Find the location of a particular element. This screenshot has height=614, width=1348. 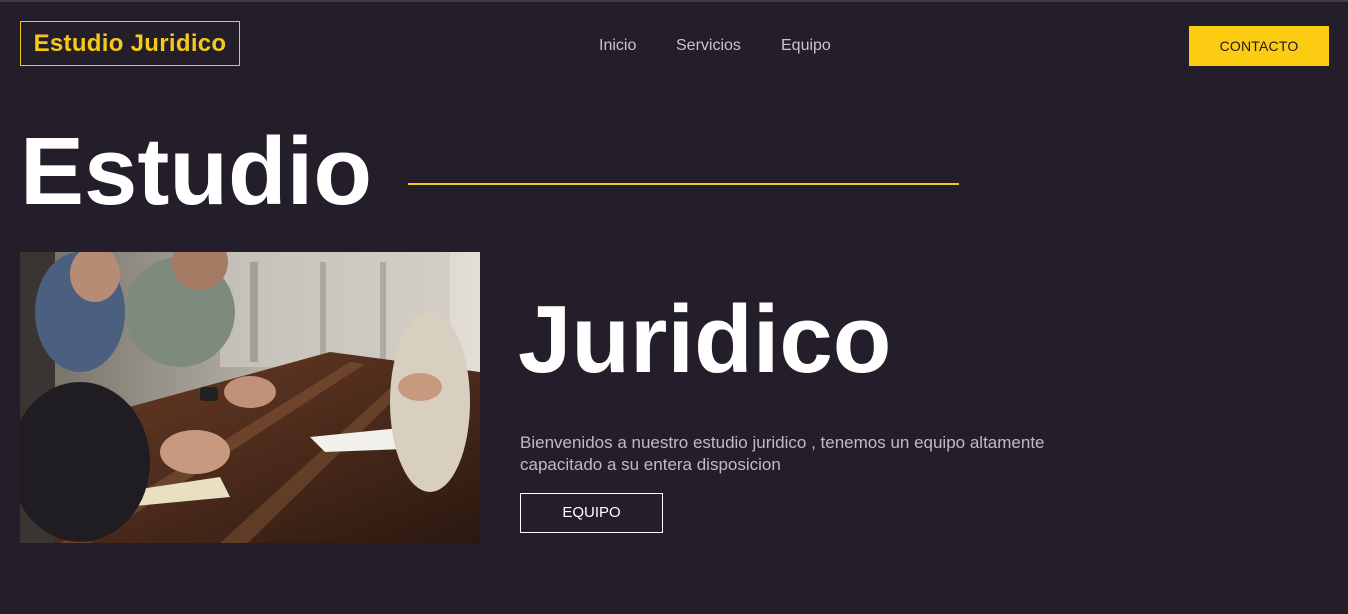

contacto-button: CONTACTO is located at coordinates (1259, 46).